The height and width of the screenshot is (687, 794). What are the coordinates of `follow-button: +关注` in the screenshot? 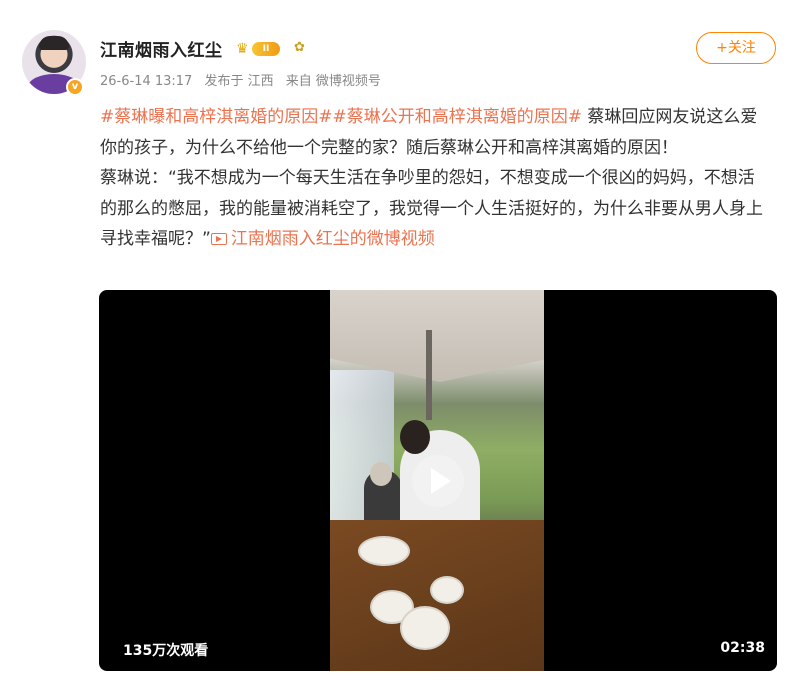 It's located at (736, 48).